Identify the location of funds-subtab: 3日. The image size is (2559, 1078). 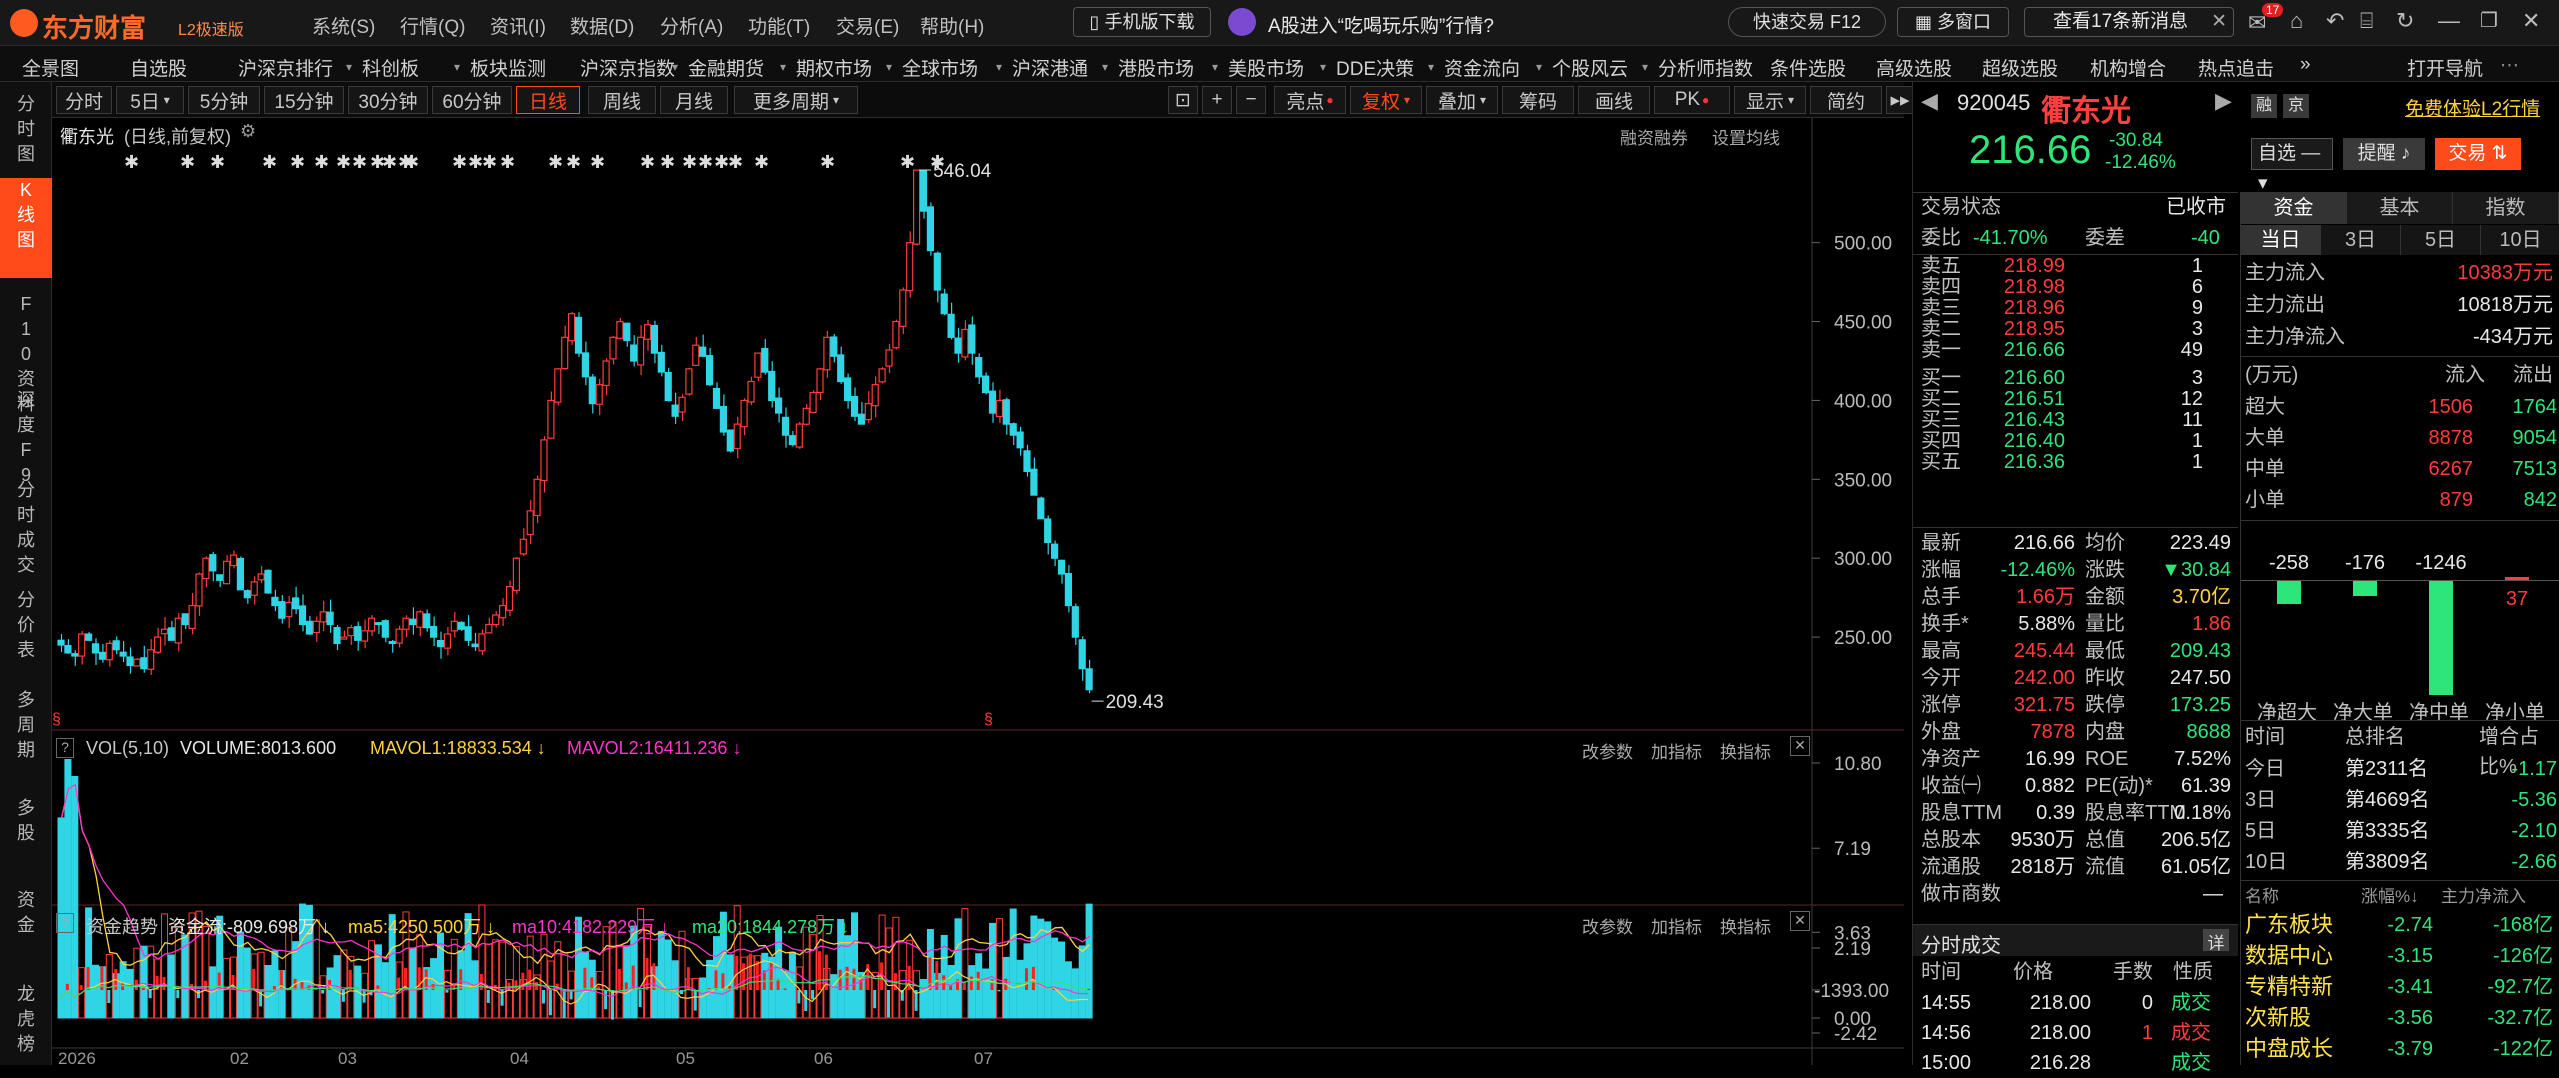
(2361, 240).